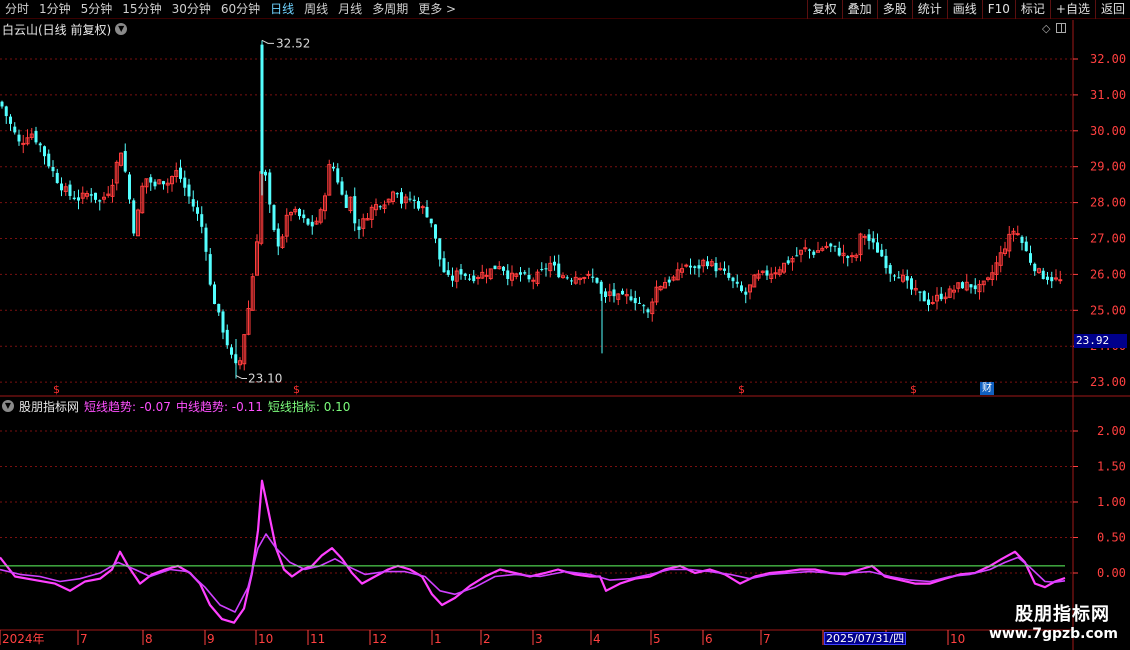 The image size is (1130, 650). What do you see at coordinates (265, 639) in the screenshot?
I see `x-tick-label: 10` at bounding box center [265, 639].